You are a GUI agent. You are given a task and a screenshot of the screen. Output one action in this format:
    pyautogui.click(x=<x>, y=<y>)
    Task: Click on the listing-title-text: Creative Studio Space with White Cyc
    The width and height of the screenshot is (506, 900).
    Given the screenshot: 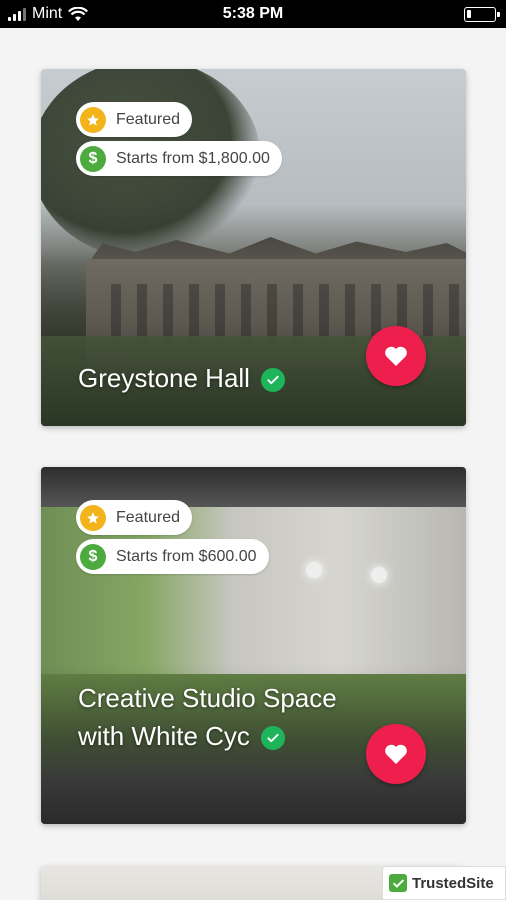 What is the action you would take?
    pyautogui.click(x=207, y=717)
    